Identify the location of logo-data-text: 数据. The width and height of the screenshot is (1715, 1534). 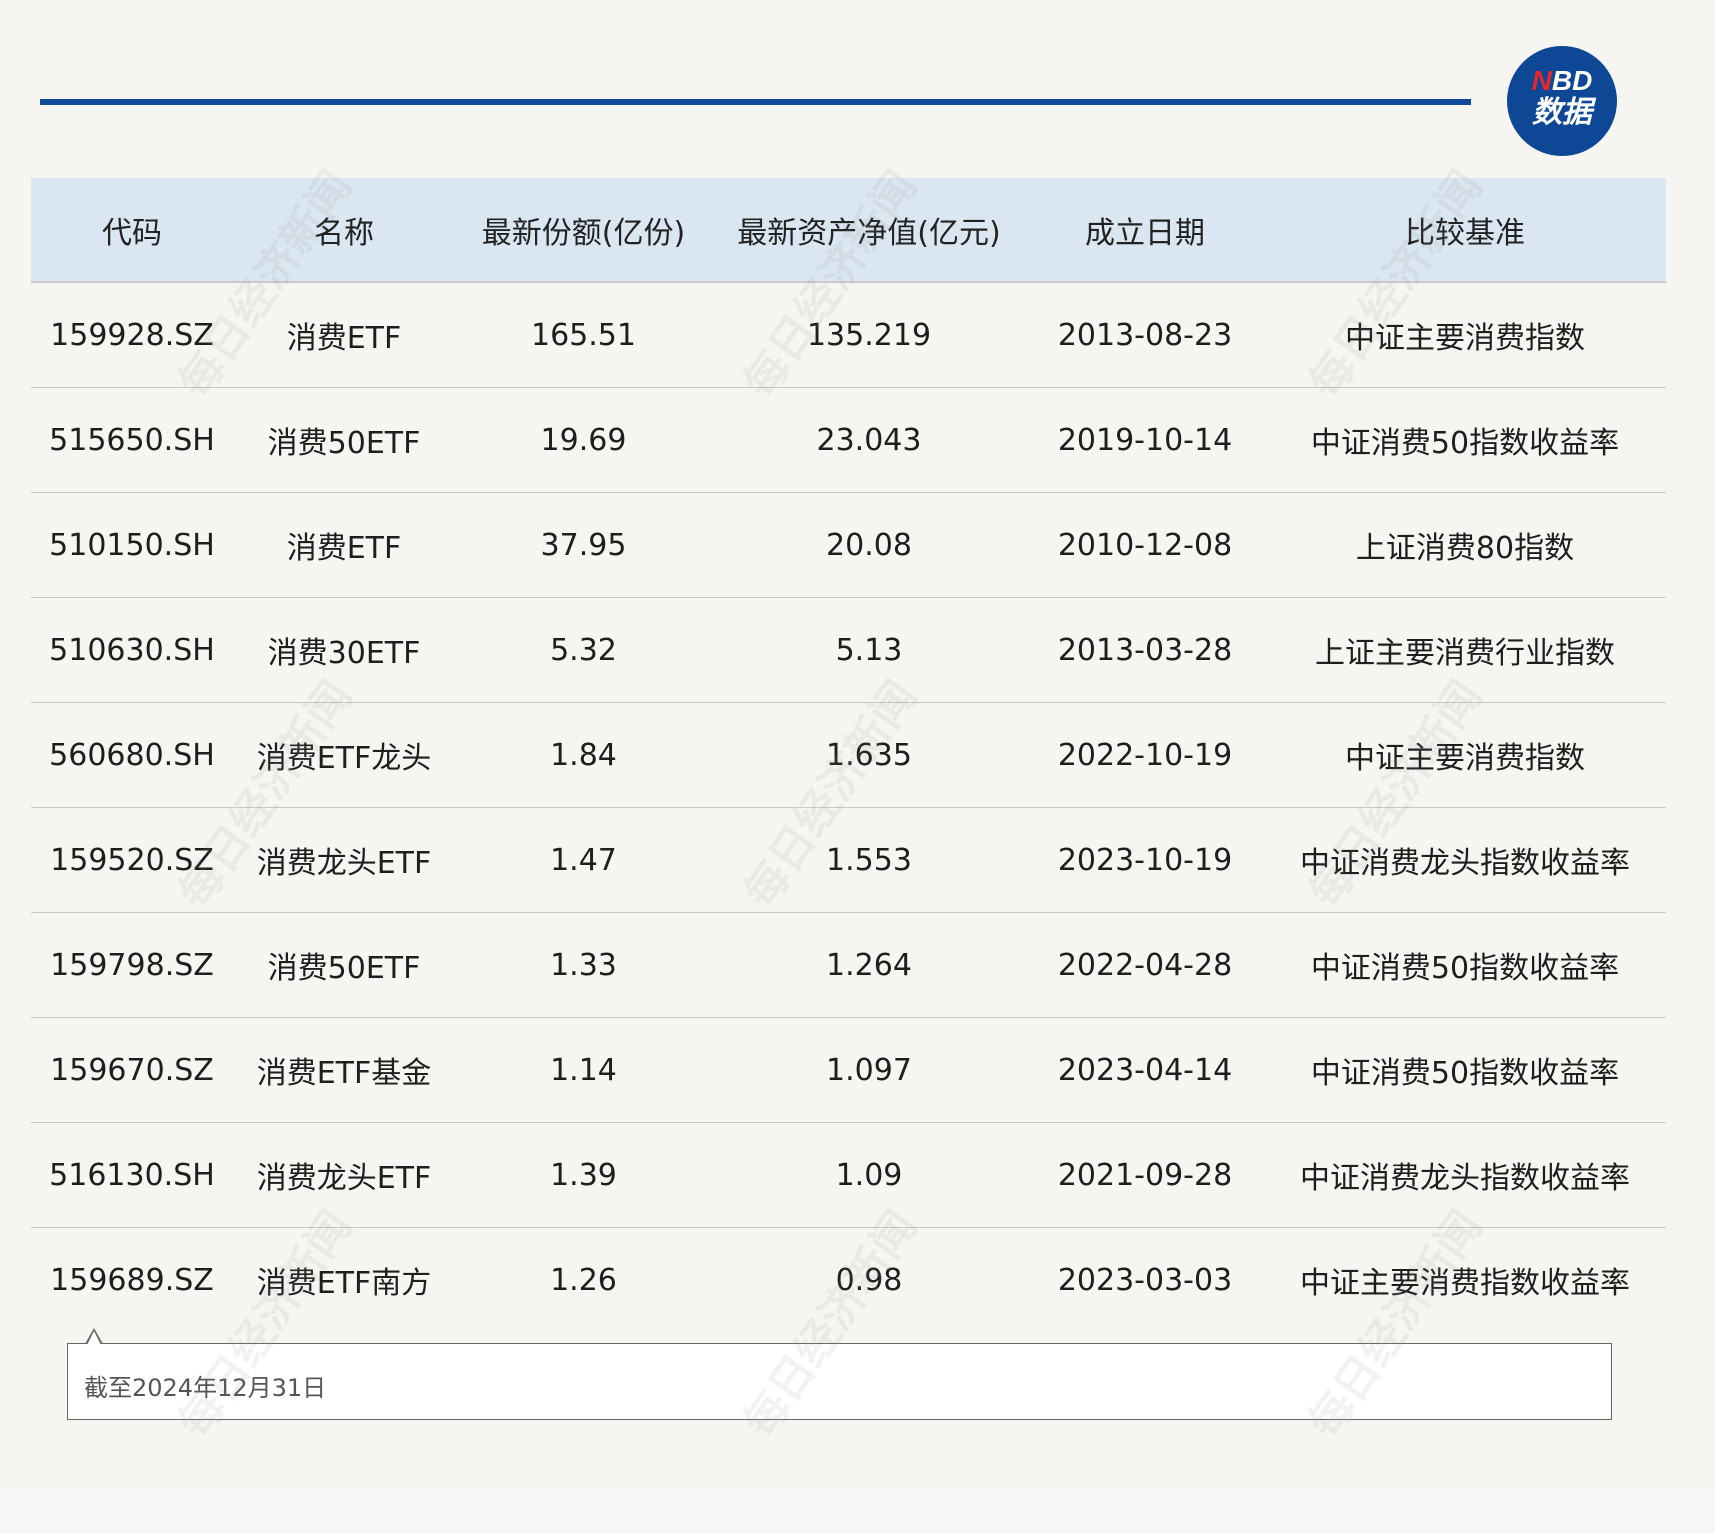
(1562, 112).